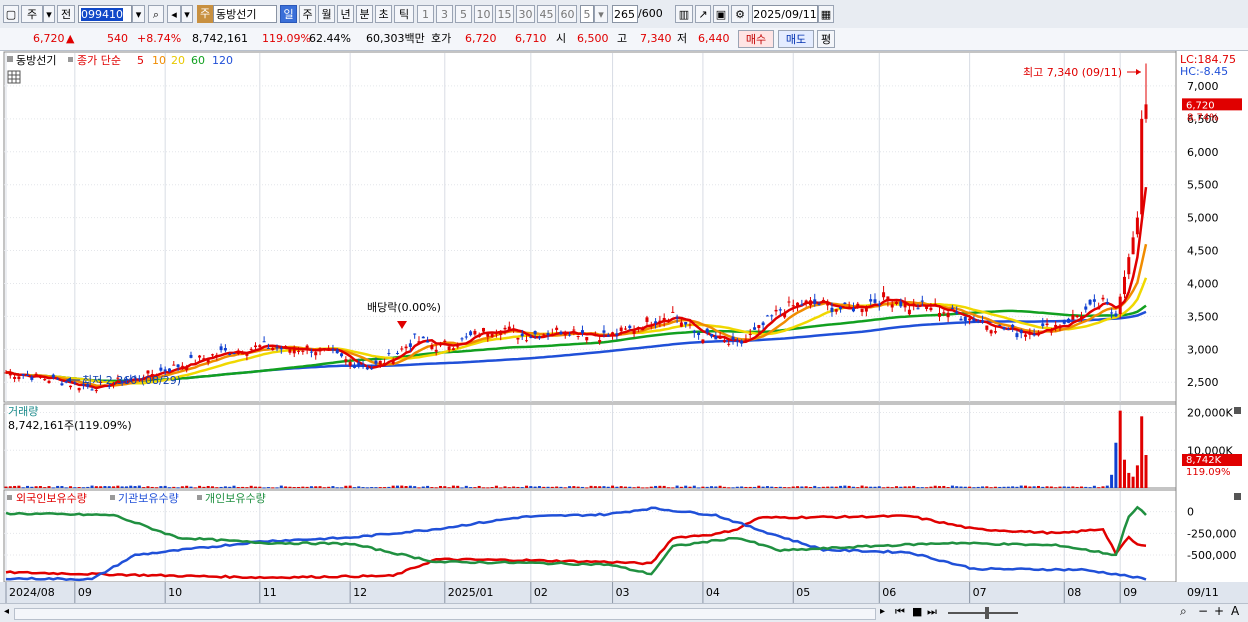 This screenshot has height=622, width=1248. Describe the element at coordinates (187, 14) in the screenshot. I see `sound-dropdown-icon: ▾` at that location.